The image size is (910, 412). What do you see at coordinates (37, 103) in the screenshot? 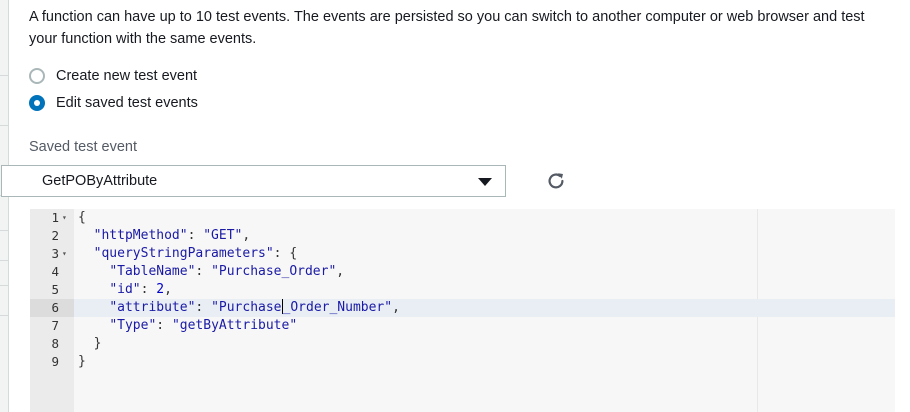
I see `radio-button-selected` at bounding box center [37, 103].